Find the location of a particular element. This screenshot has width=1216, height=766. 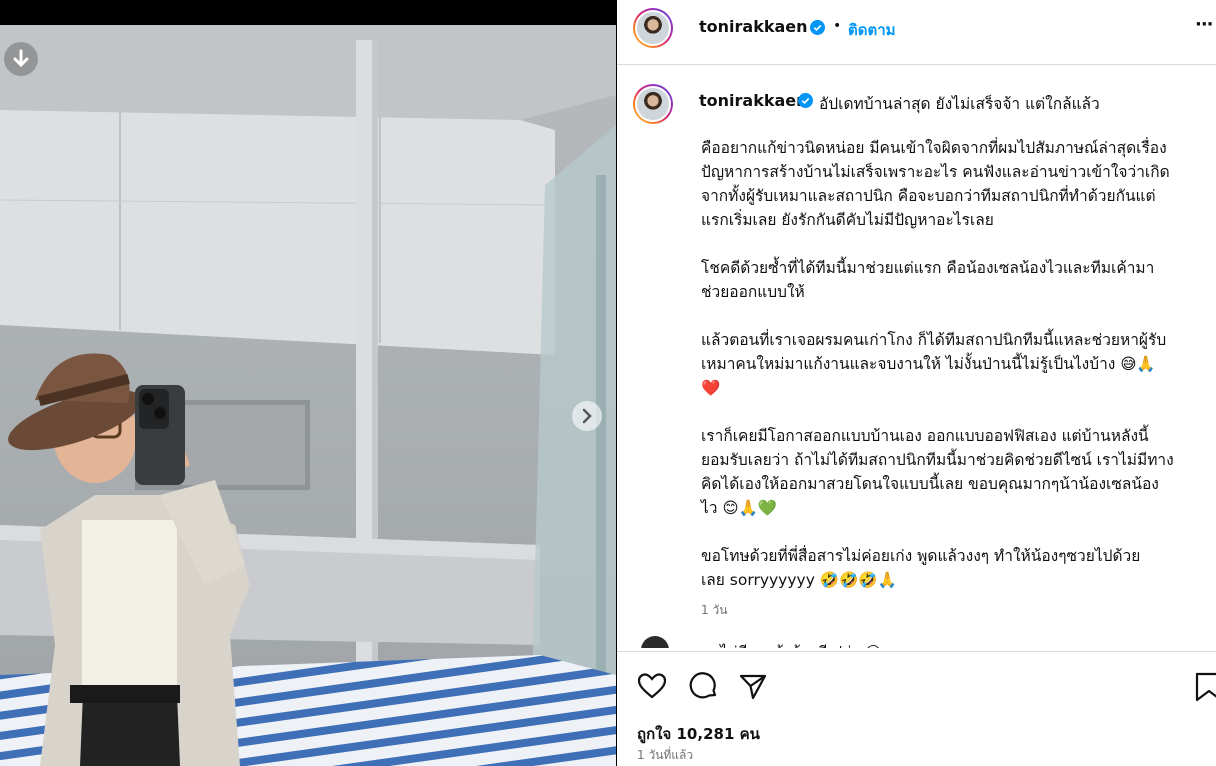

caption-username: tonirakkaen is located at coordinates (753, 100).